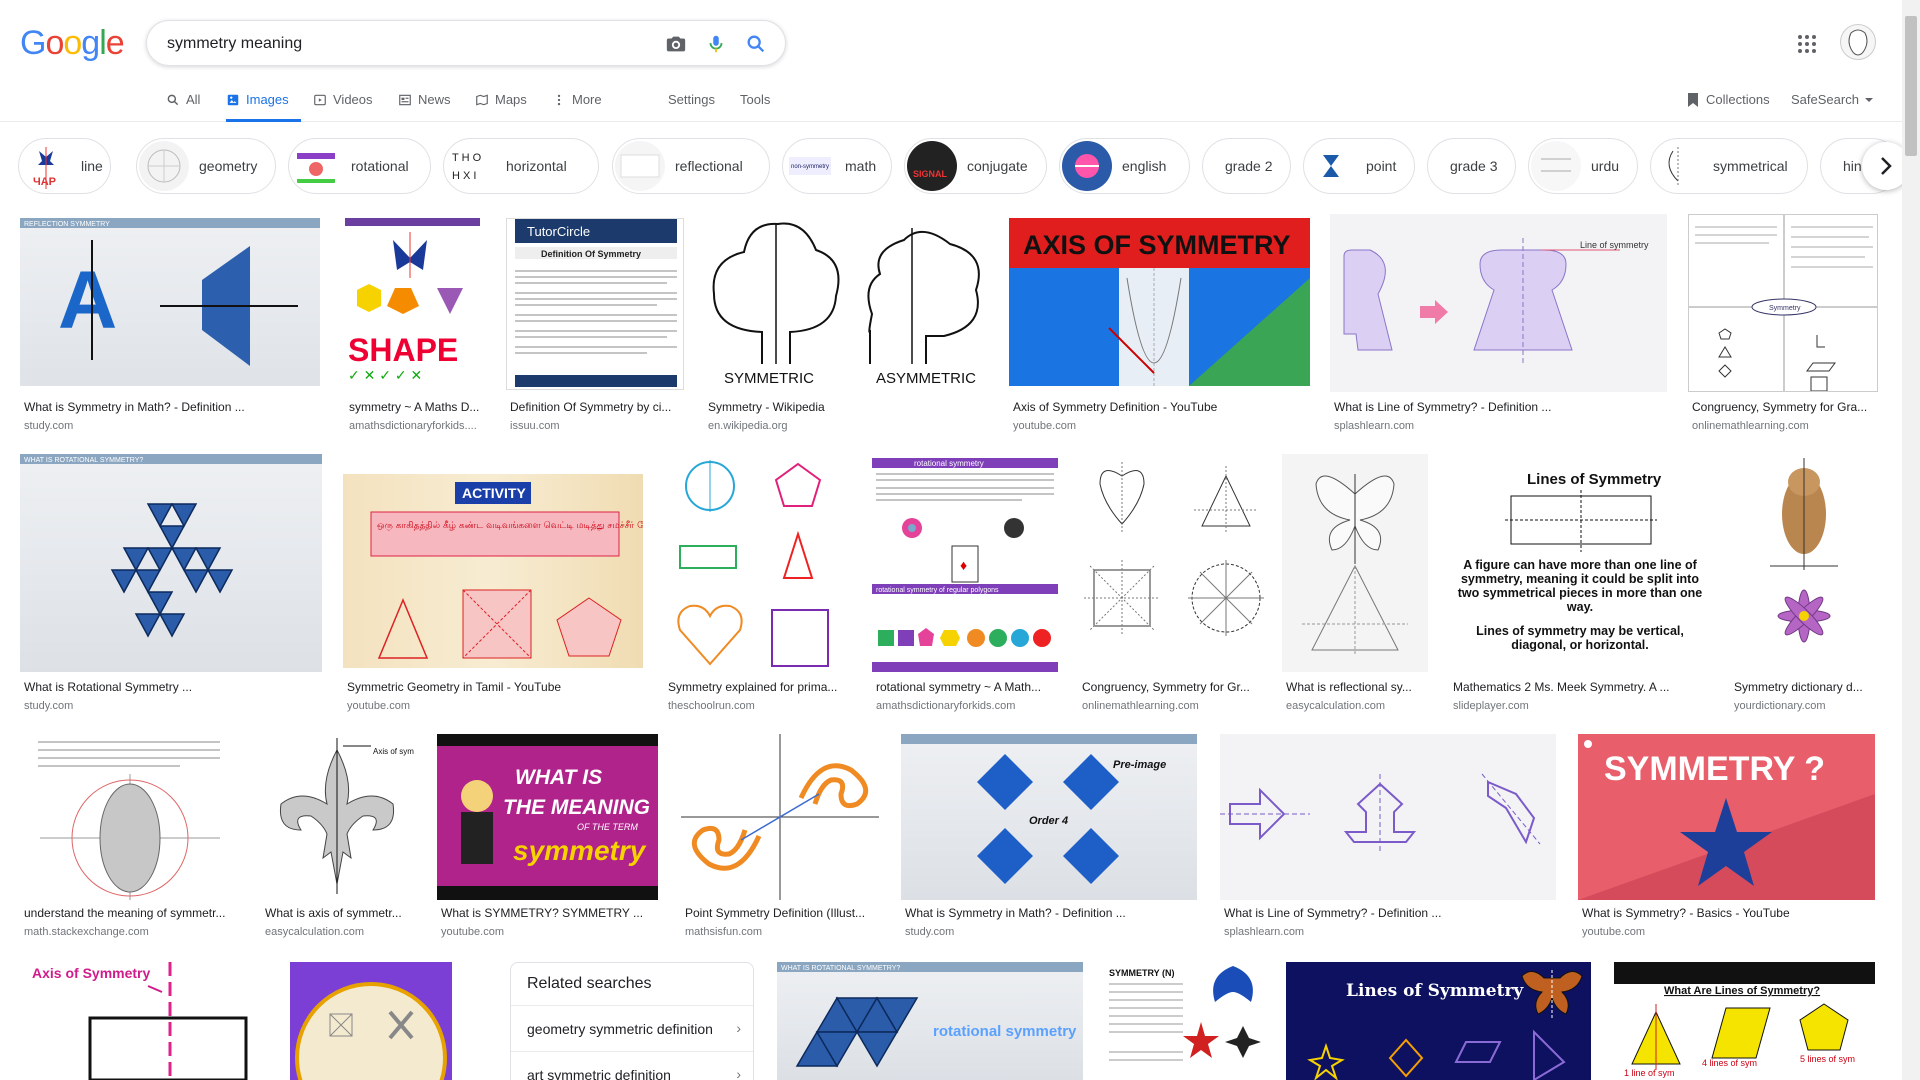  What do you see at coordinates (755, 99) in the screenshot?
I see `tools-link: Tools` at bounding box center [755, 99].